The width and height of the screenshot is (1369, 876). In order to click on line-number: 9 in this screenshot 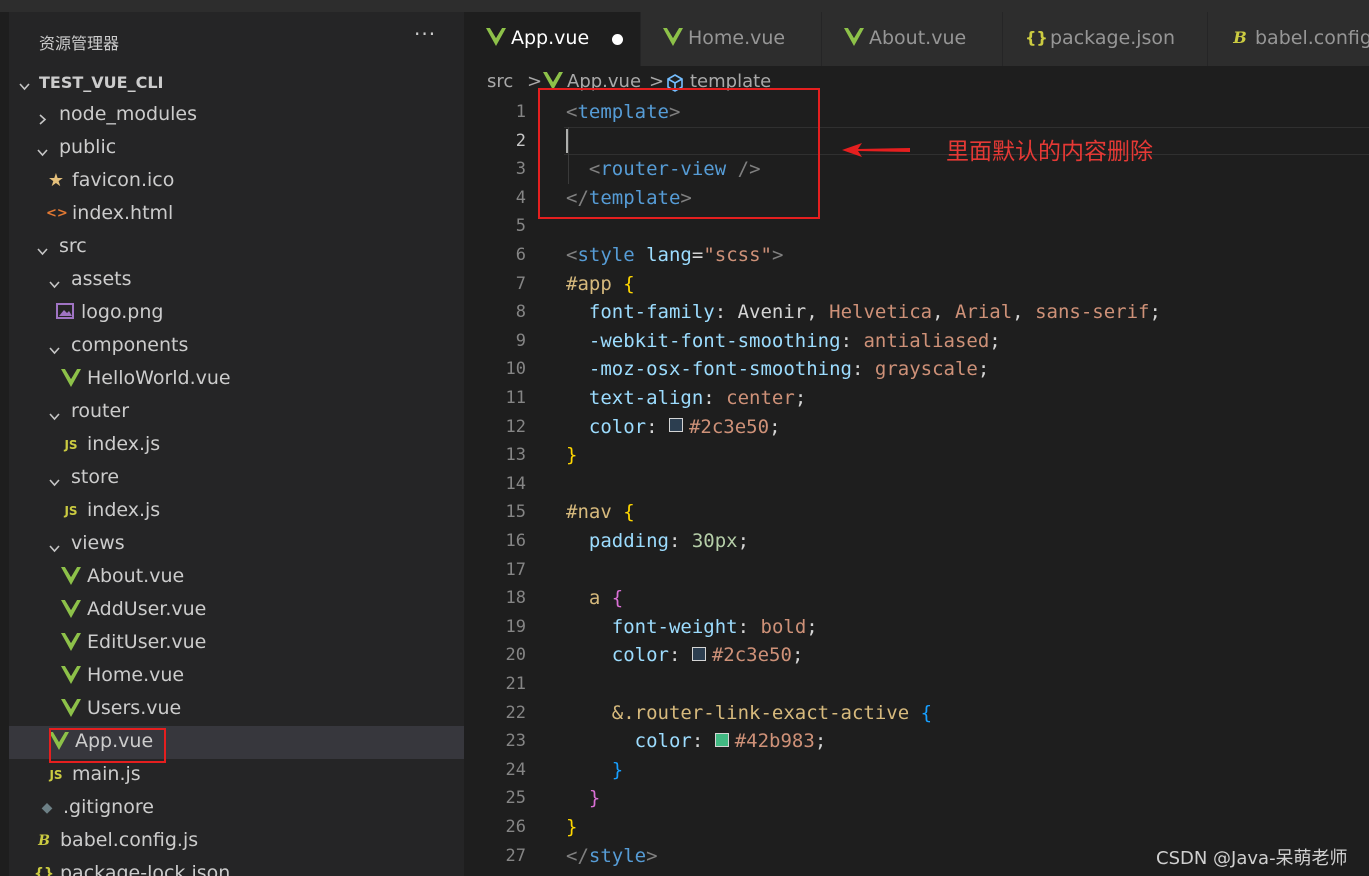, I will do `click(520, 340)`.